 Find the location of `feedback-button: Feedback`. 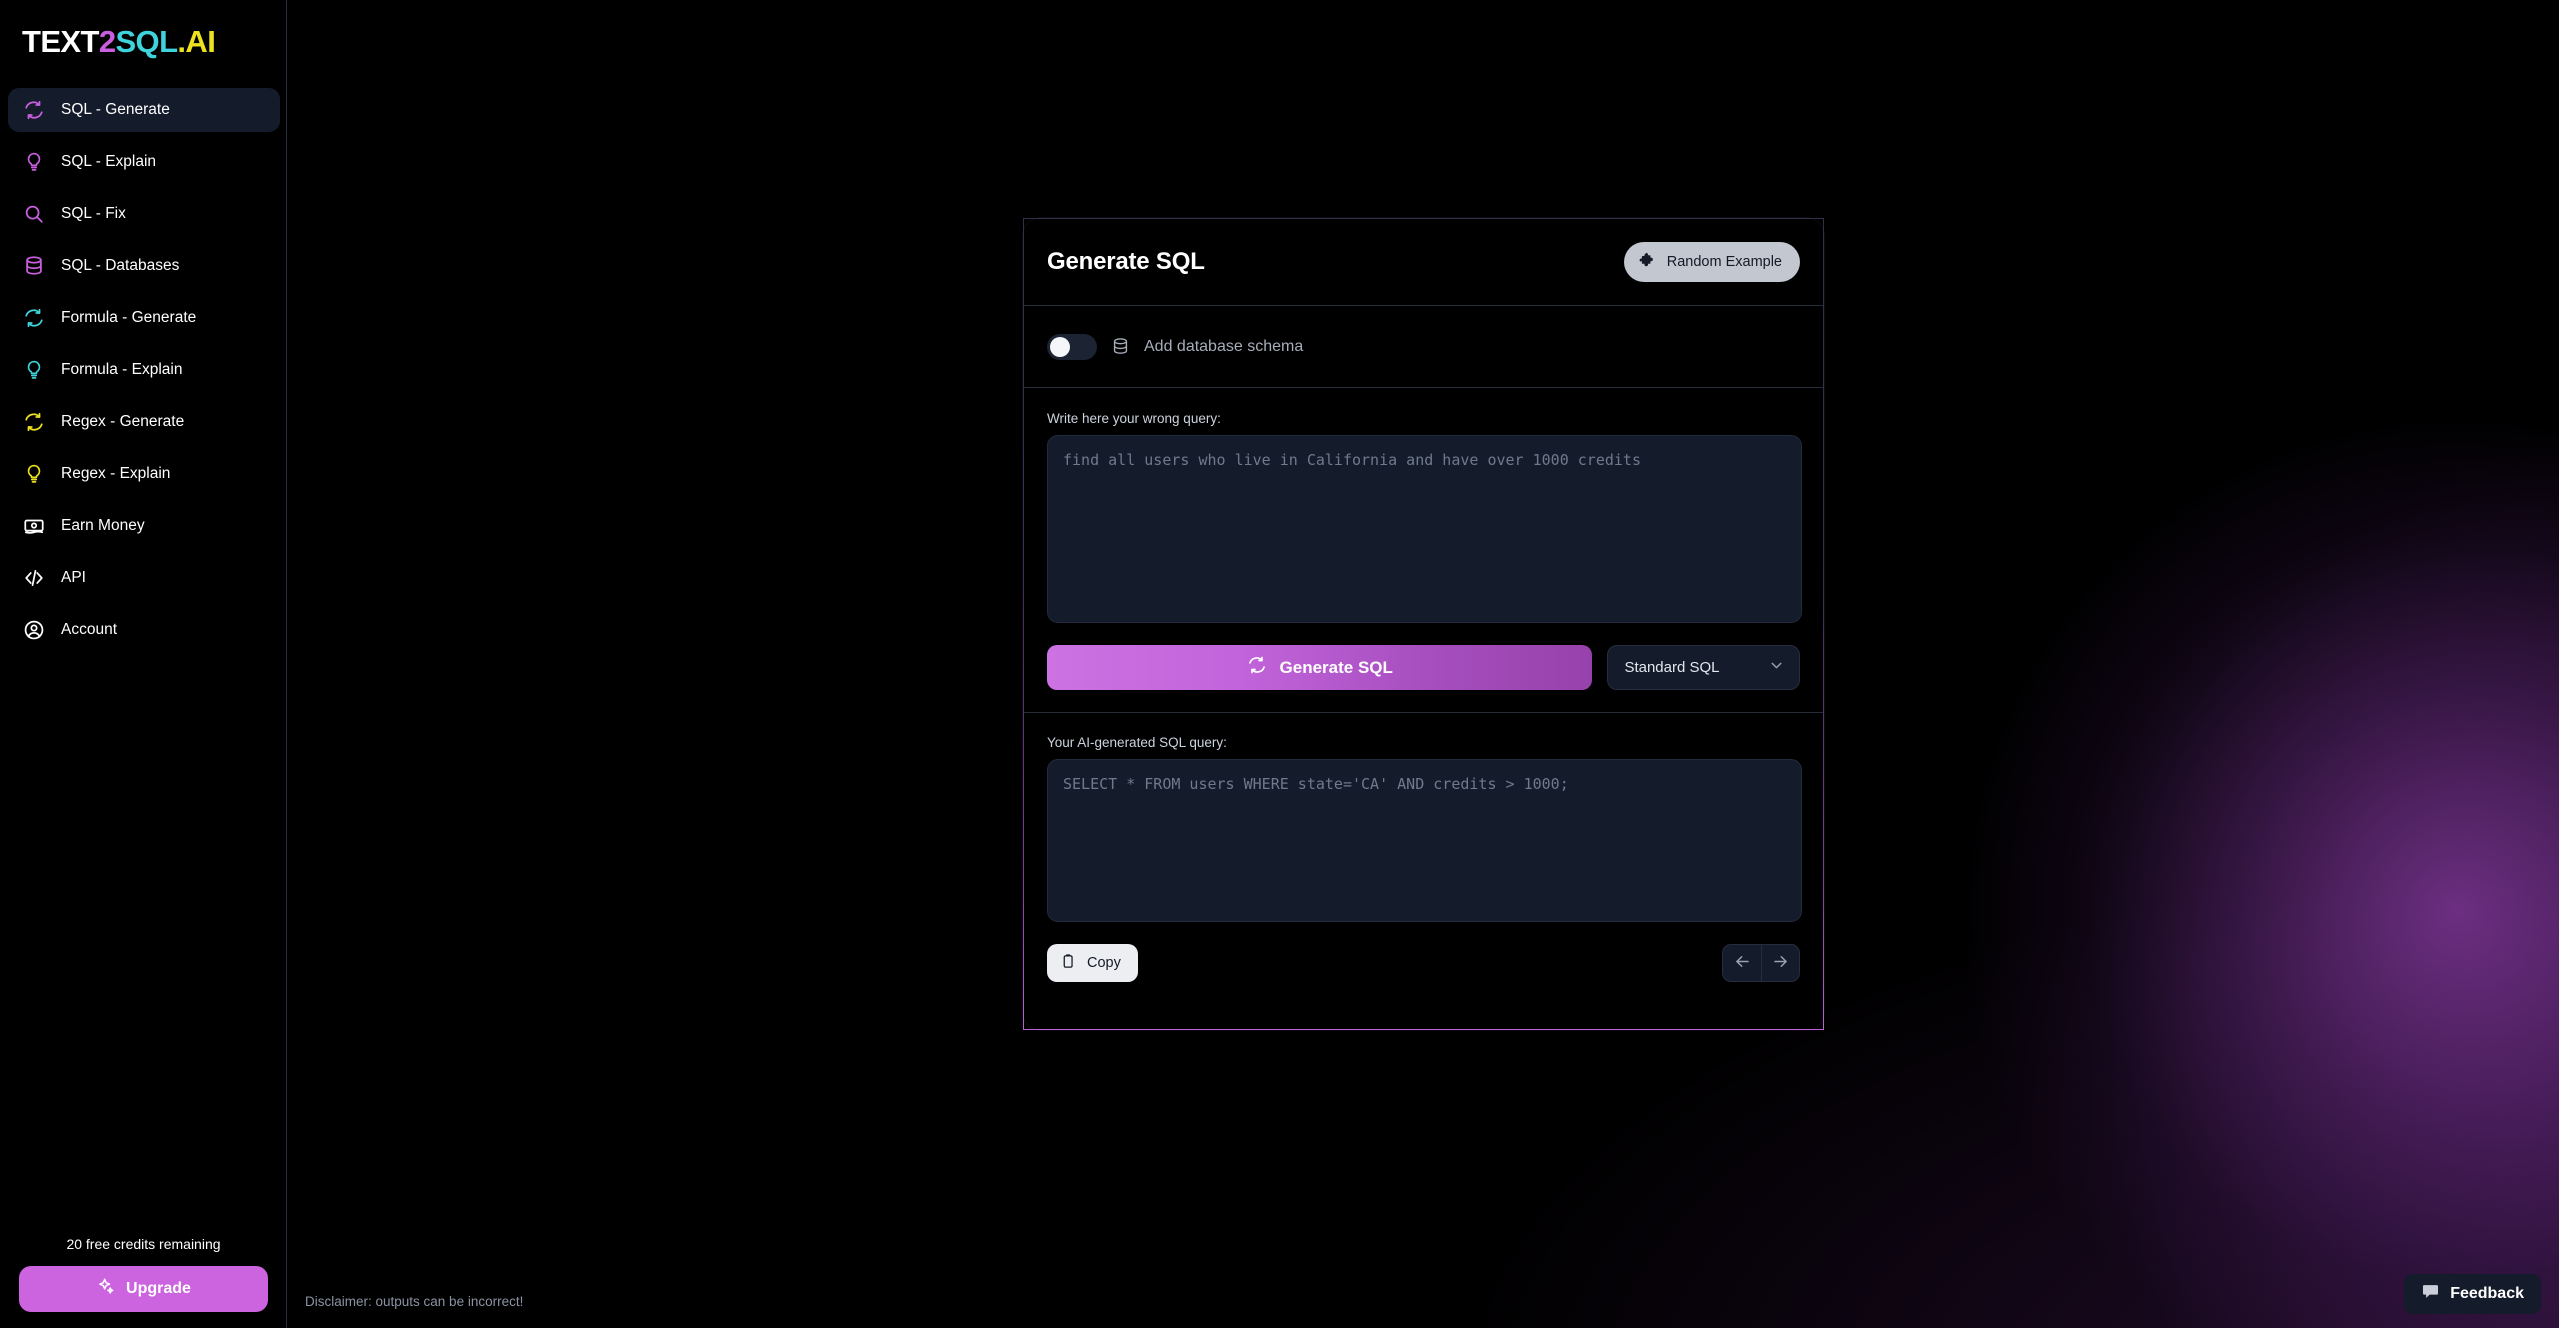

feedback-button: Feedback is located at coordinates (2472, 1294).